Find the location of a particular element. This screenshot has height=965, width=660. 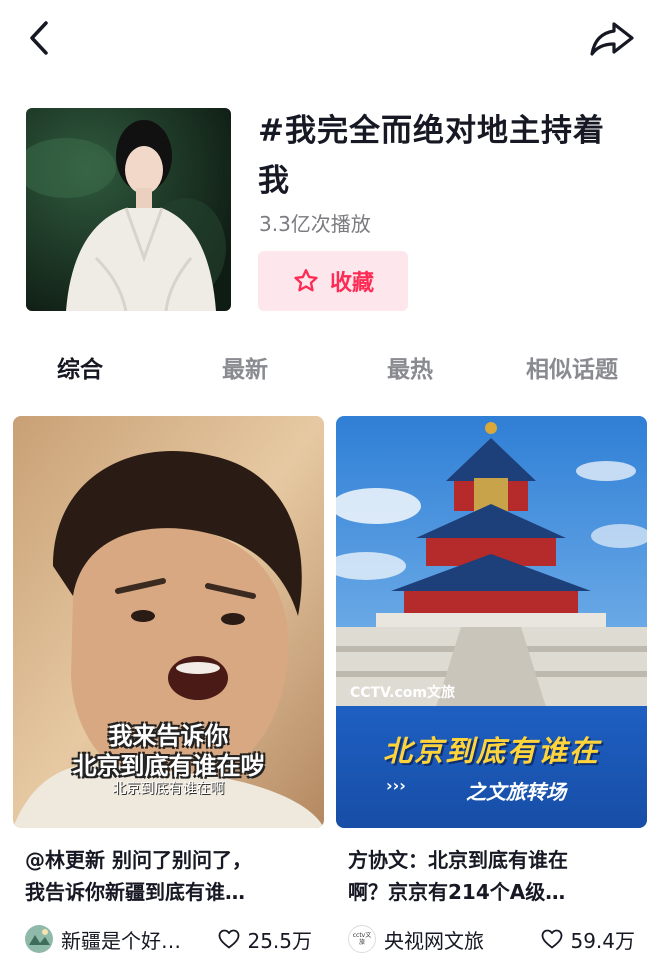

cctv-logo: CCTV.com文旅 is located at coordinates (402, 693).